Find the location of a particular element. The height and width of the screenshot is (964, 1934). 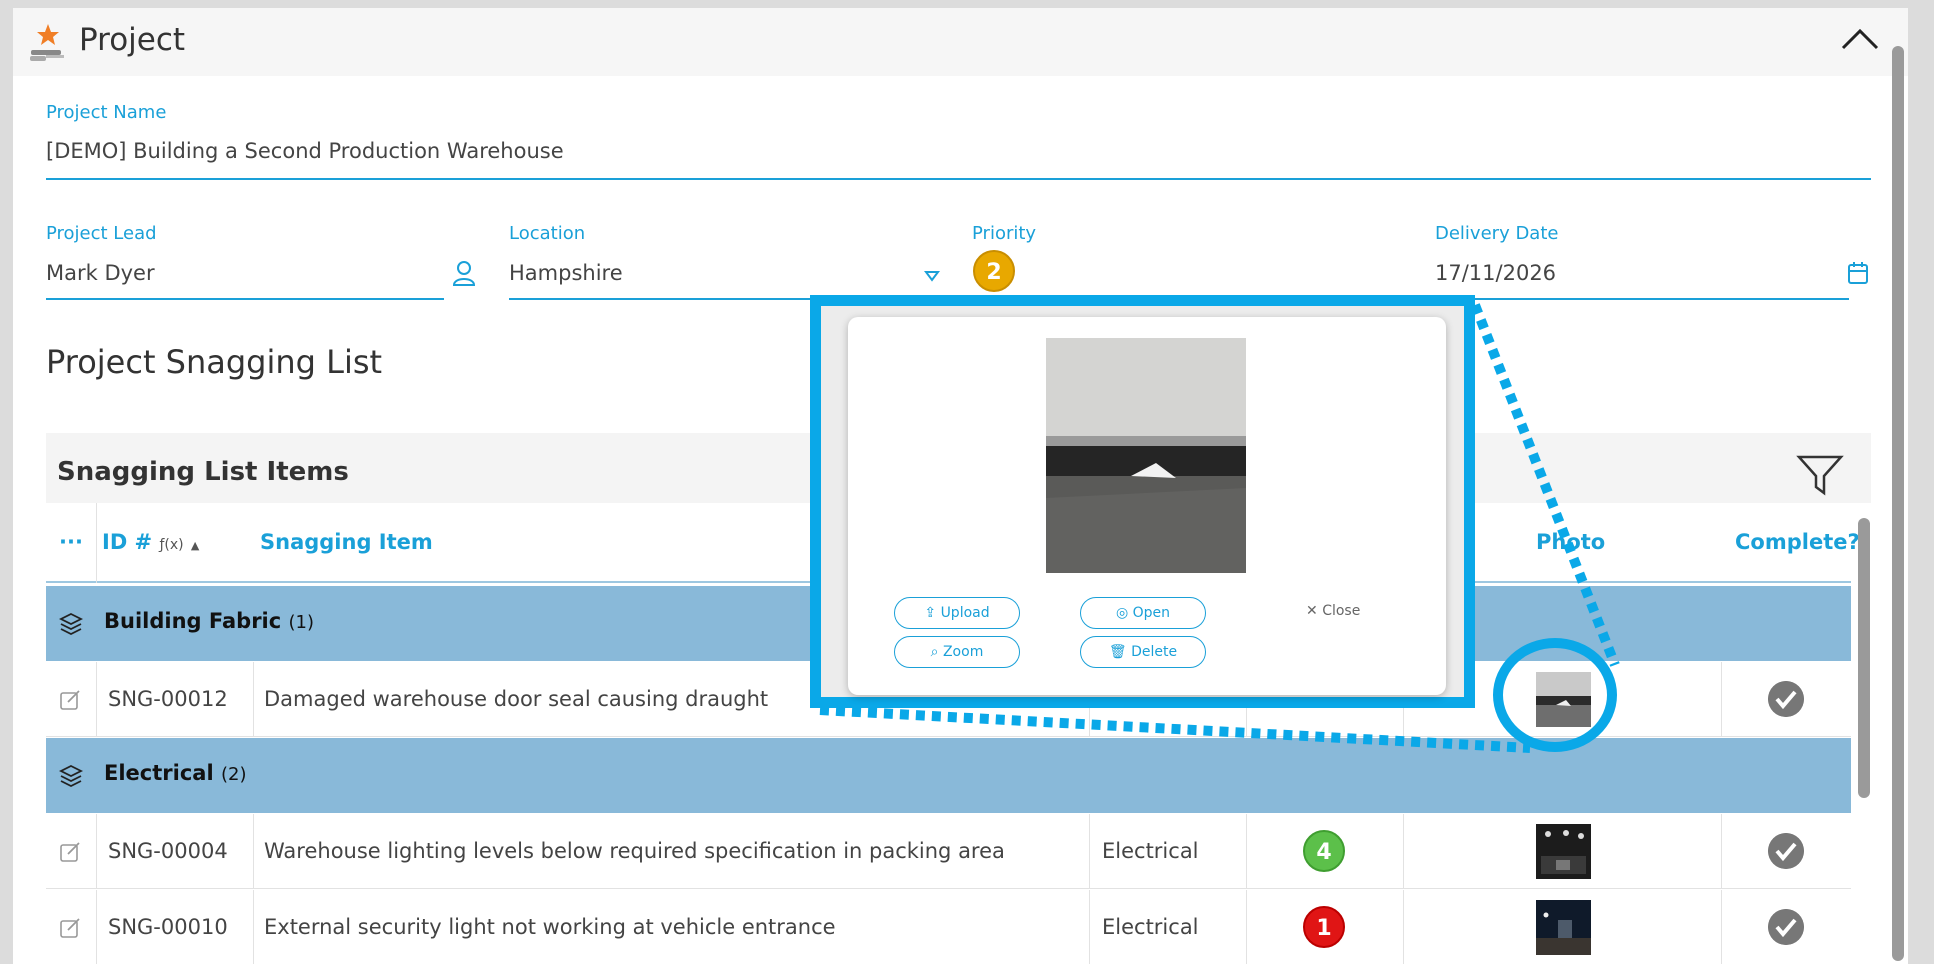

panel-header: Project is located at coordinates (960, 42).